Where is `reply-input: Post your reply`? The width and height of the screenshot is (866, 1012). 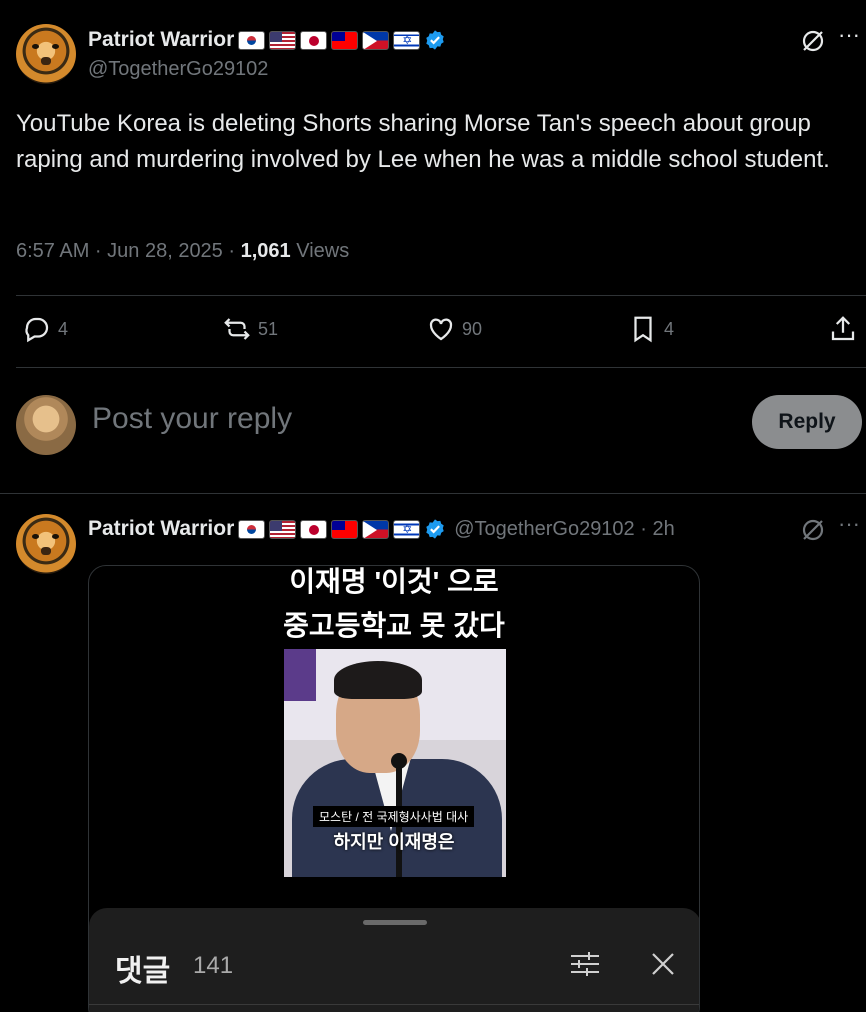
reply-input: Post your reply is located at coordinates (192, 419).